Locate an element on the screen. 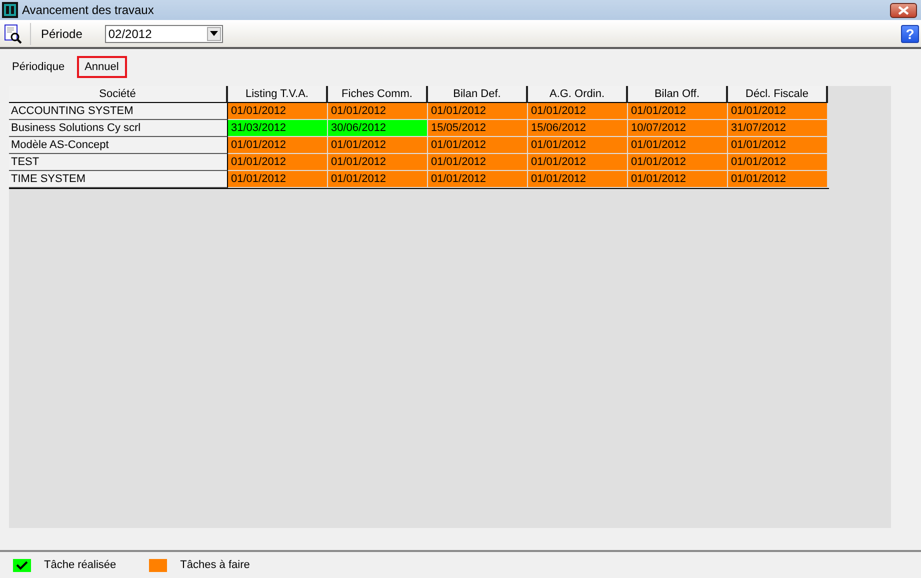 Image resolution: width=921 pixels, height=578 pixels. column-header: Bilan Def. is located at coordinates (478, 94).